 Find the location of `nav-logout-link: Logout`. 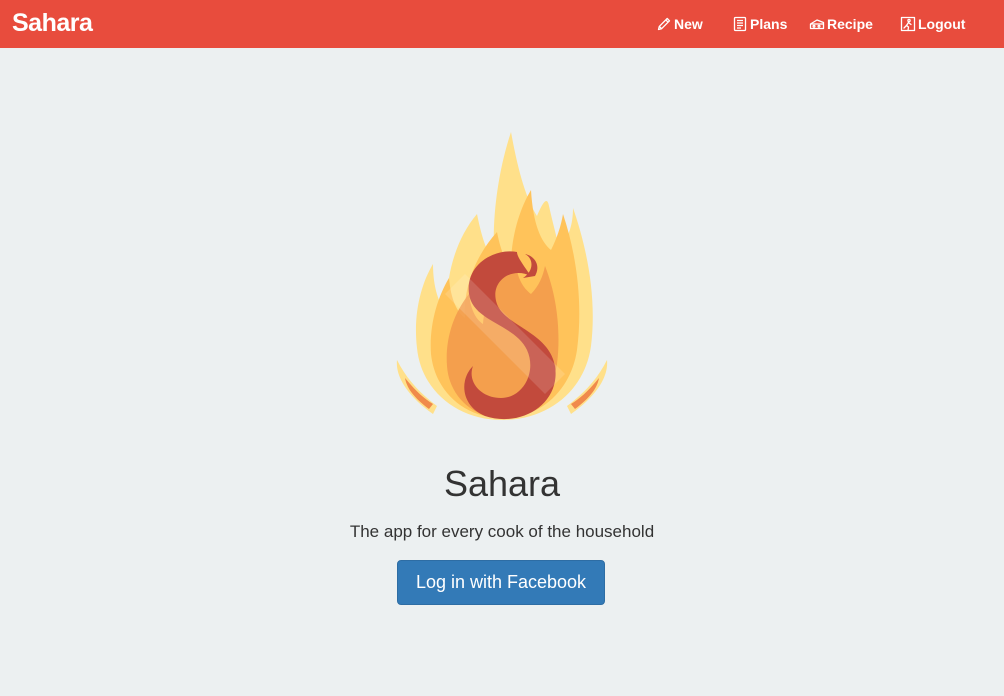

nav-logout-link: Logout is located at coordinates (932, 24).